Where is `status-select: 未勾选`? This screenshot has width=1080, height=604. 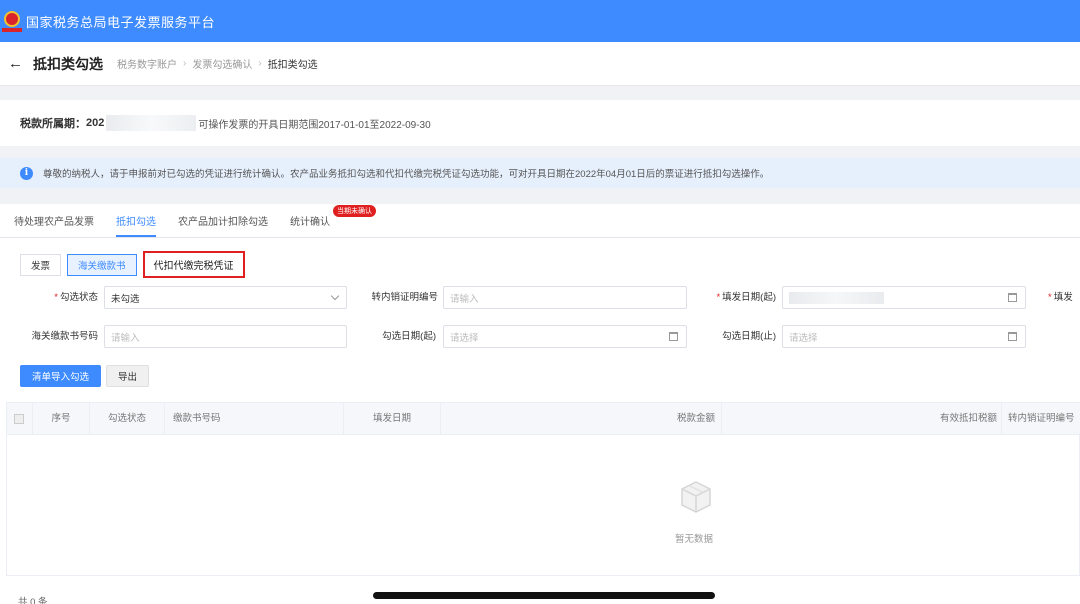
status-select: 未勾选 is located at coordinates (225, 297).